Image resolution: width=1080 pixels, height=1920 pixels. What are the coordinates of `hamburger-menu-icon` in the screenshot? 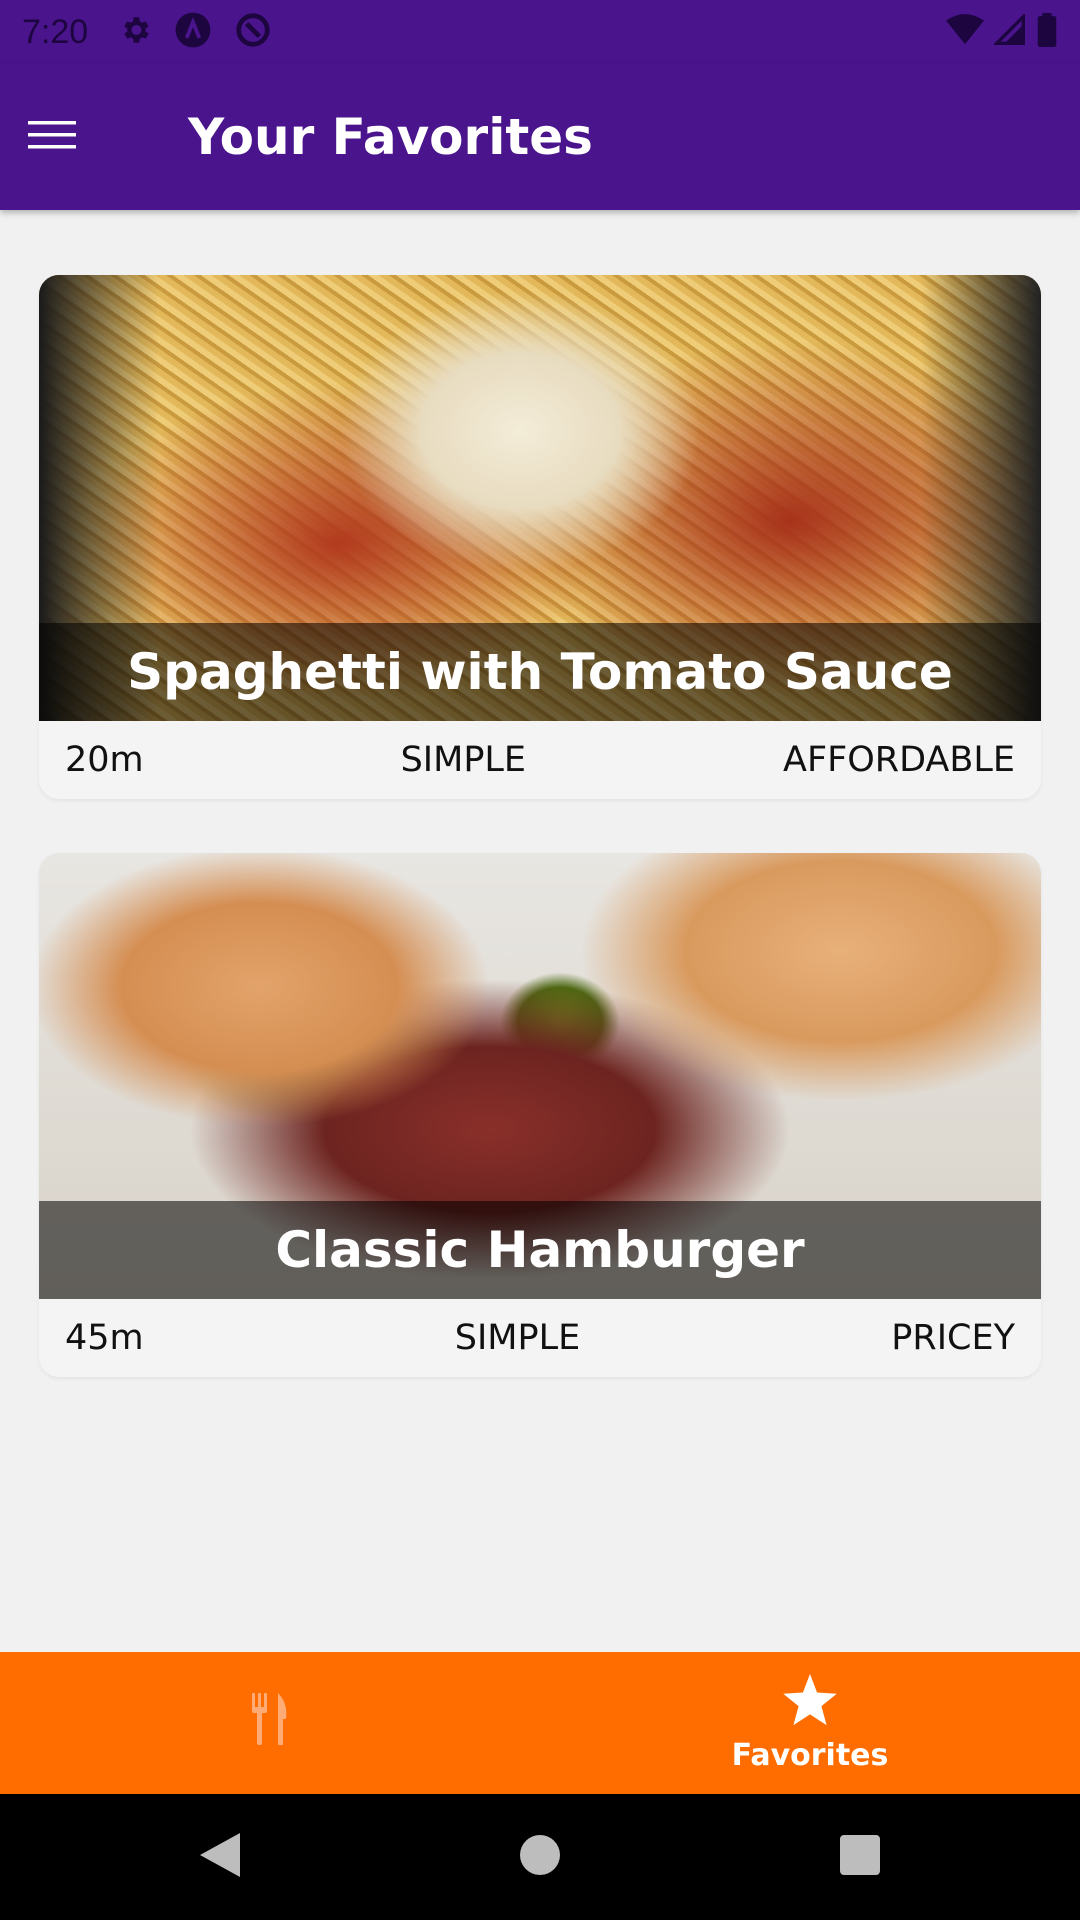 It's located at (52, 137).